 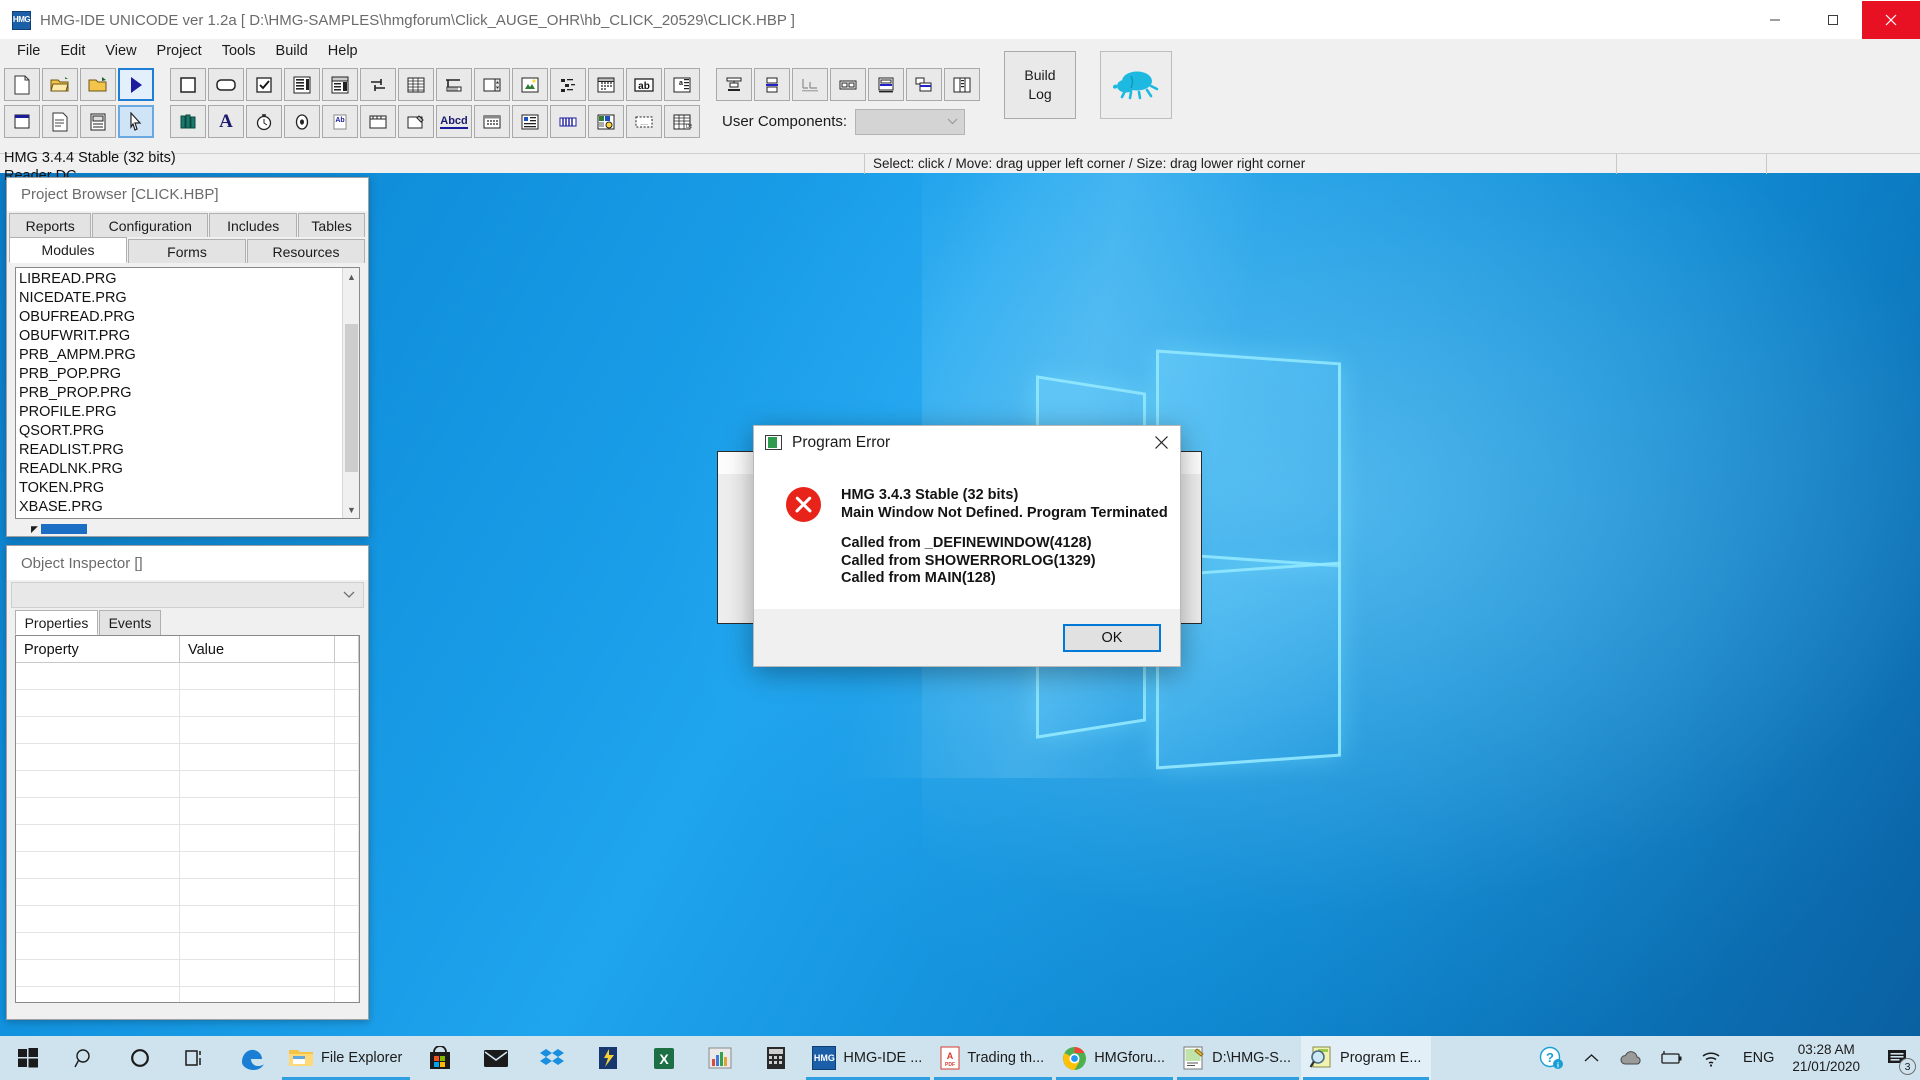 What do you see at coordinates (188, 121) in the screenshot?
I see `insert-library-control` at bounding box center [188, 121].